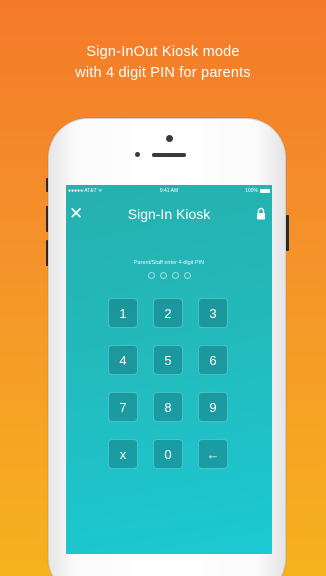 The image size is (326, 576). Describe the element at coordinates (168, 360) in the screenshot. I see `key-5: 5` at that location.